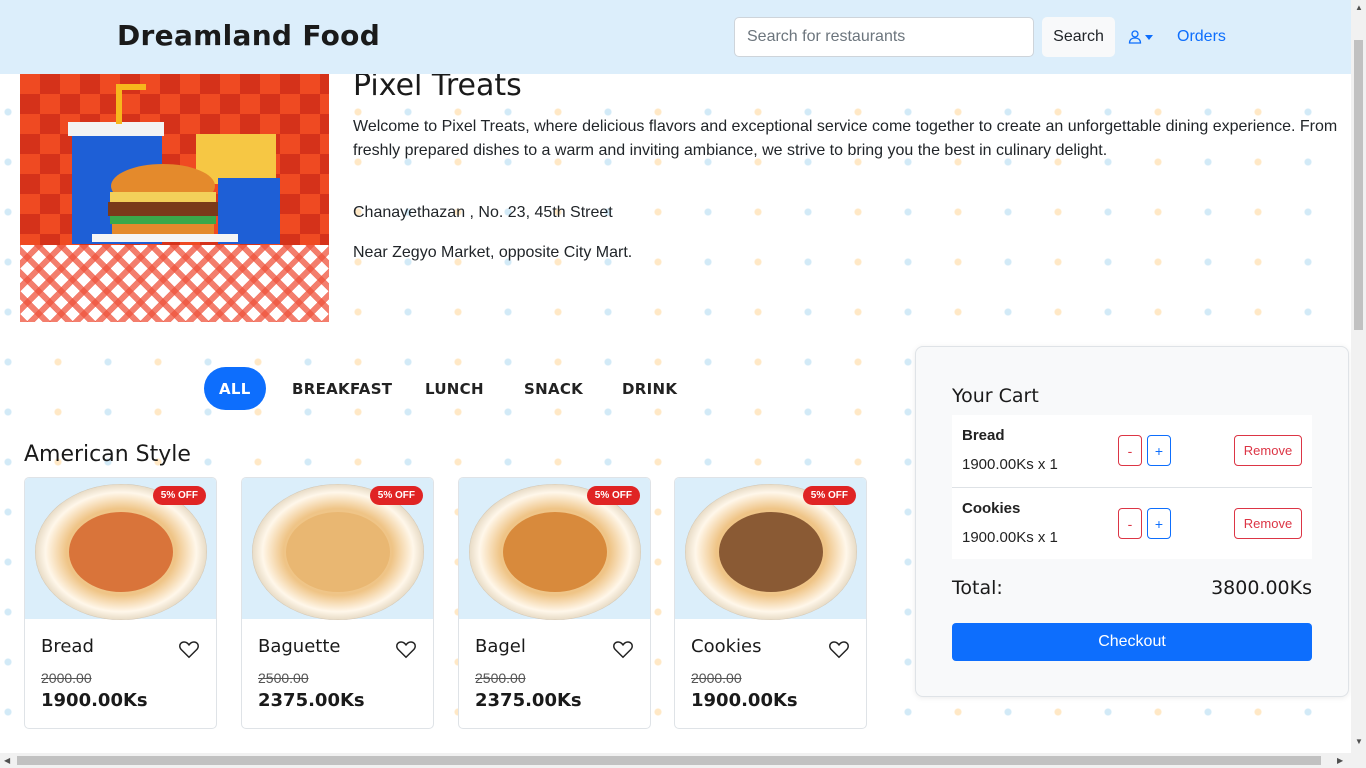 This screenshot has height=768, width=1366. What do you see at coordinates (235, 388) in the screenshot?
I see `tab-all: ALL` at bounding box center [235, 388].